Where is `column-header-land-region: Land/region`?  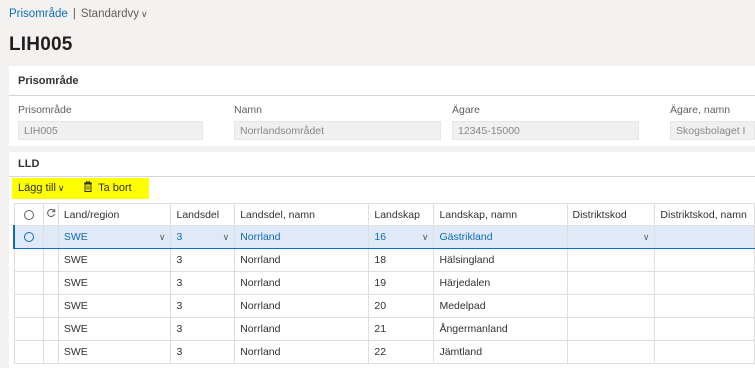
column-header-land-region: Land/region is located at coordinates (114, 214).